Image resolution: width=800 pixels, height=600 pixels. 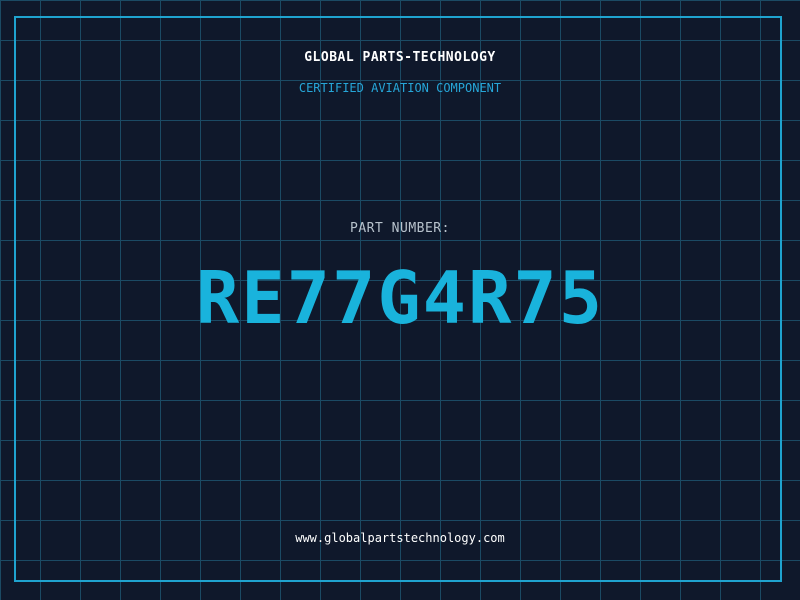 I want to click on part-number-value: RE77G4R75, so click(x=400, y=298).